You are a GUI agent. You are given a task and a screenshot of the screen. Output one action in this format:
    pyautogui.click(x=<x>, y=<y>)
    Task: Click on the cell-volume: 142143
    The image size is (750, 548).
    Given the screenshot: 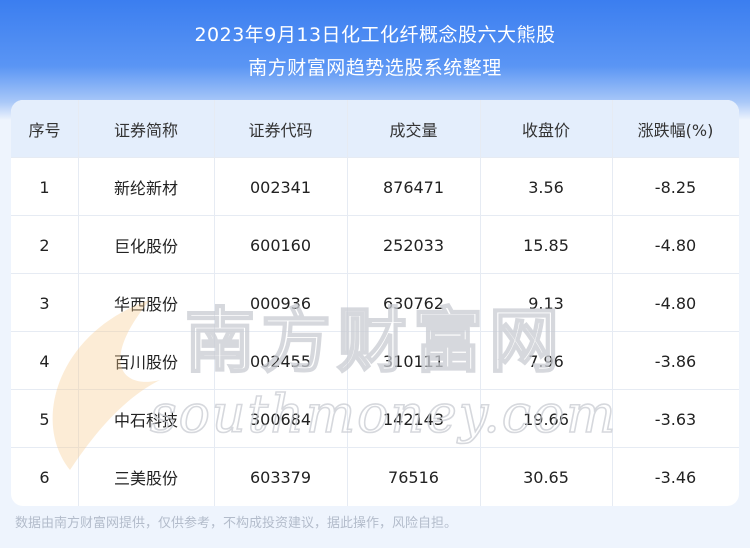 What is the action you would take?
    pyautogui.click(x=413, y=419)
    